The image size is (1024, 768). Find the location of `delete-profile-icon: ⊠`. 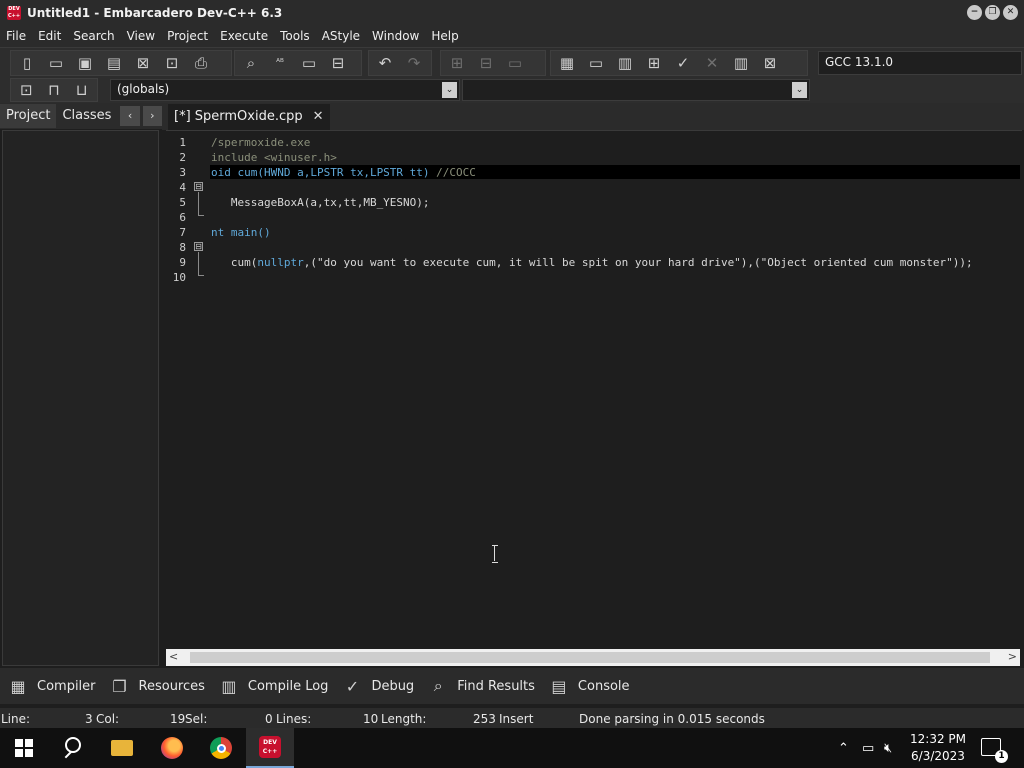

delete-profile-icon: ⊠ is located at coordinates (770, 63).